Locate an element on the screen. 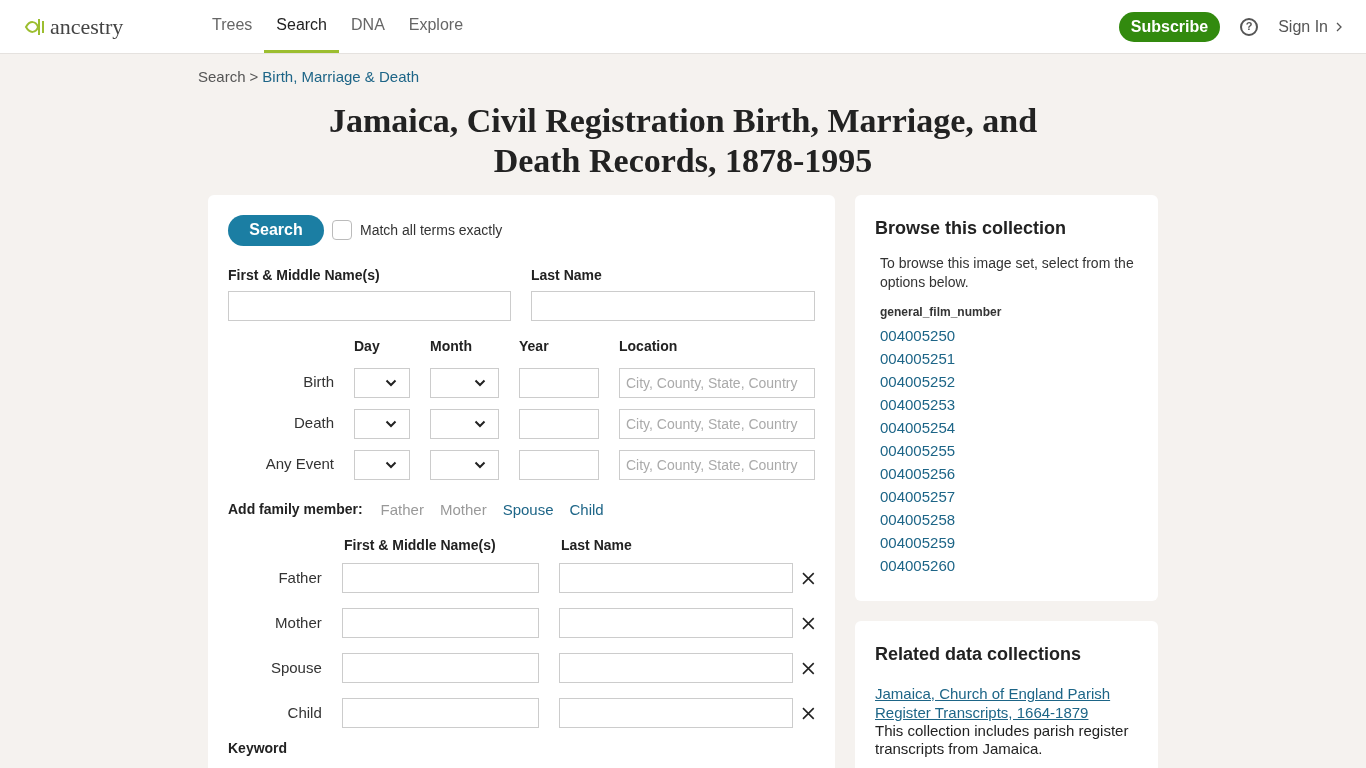 The image size is (1366, 768). field-label: Last Name is located at coordinates (567, 274).